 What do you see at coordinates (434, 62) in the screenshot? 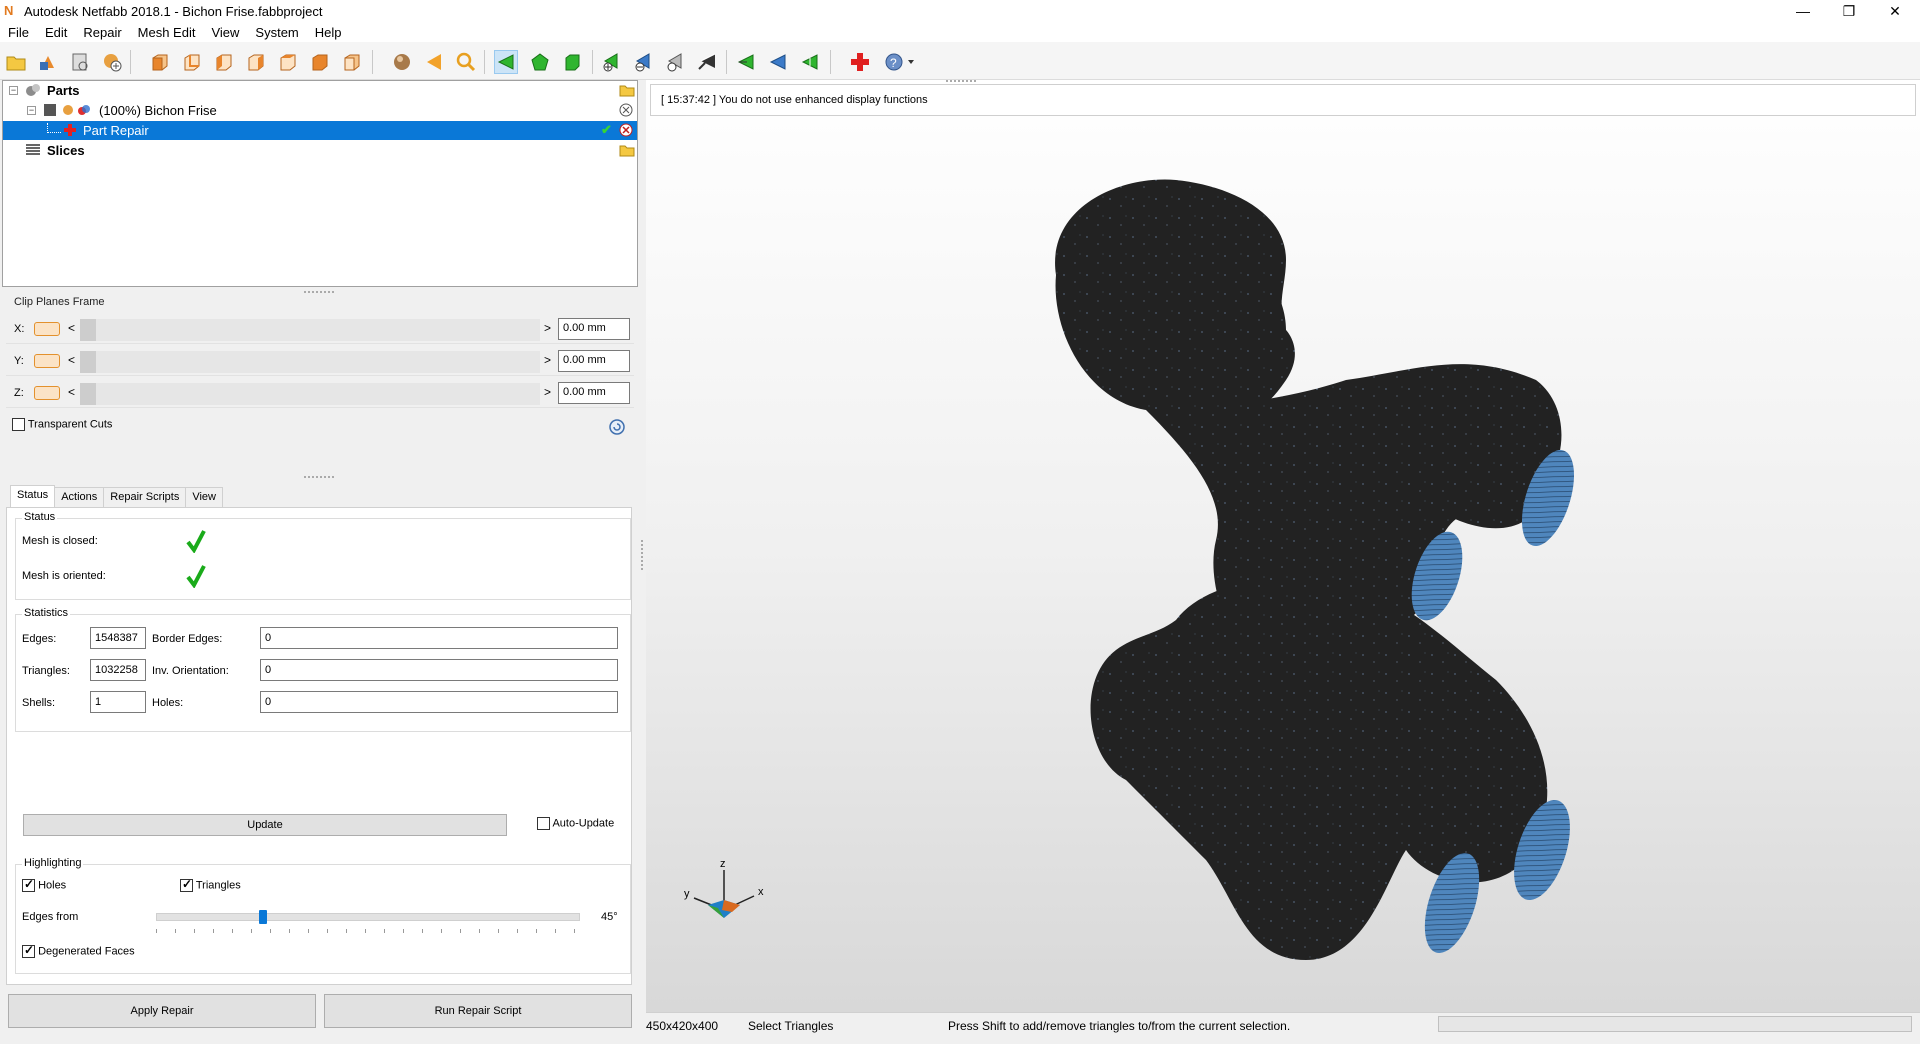
I see `arrow-left-icon` at bounding box center [434, 62].